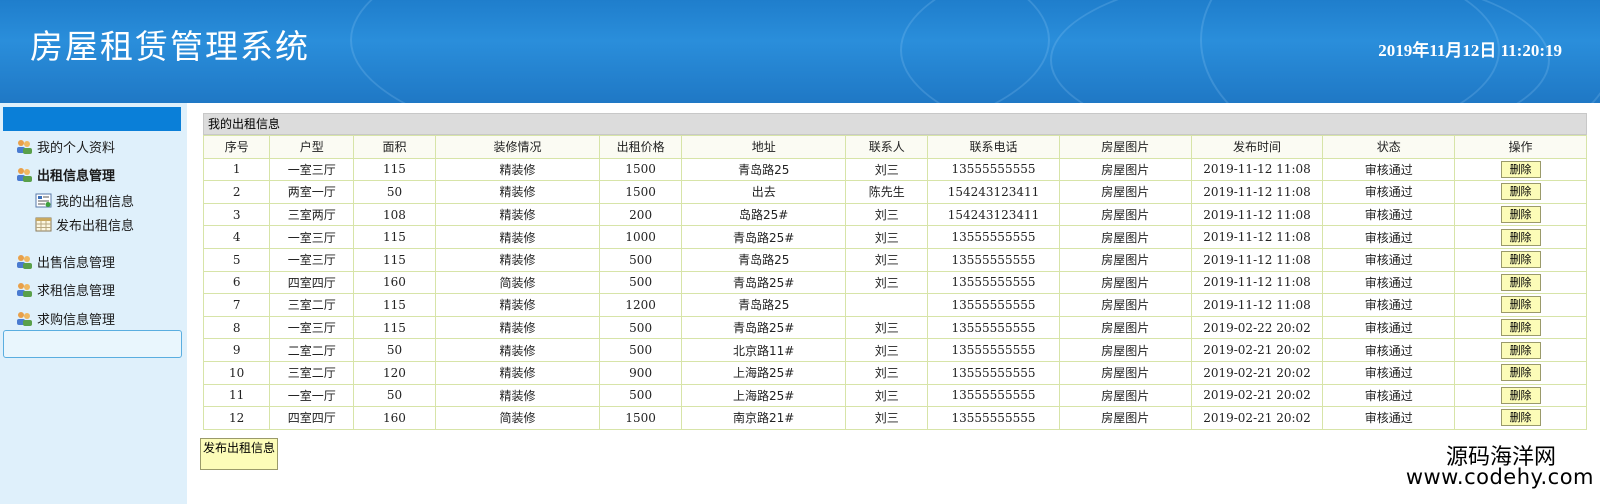 The image size is (1600, 504). Describe the element at coordinates (640, 169) in the screenshot. I see `cell-price: 1500` at that location.